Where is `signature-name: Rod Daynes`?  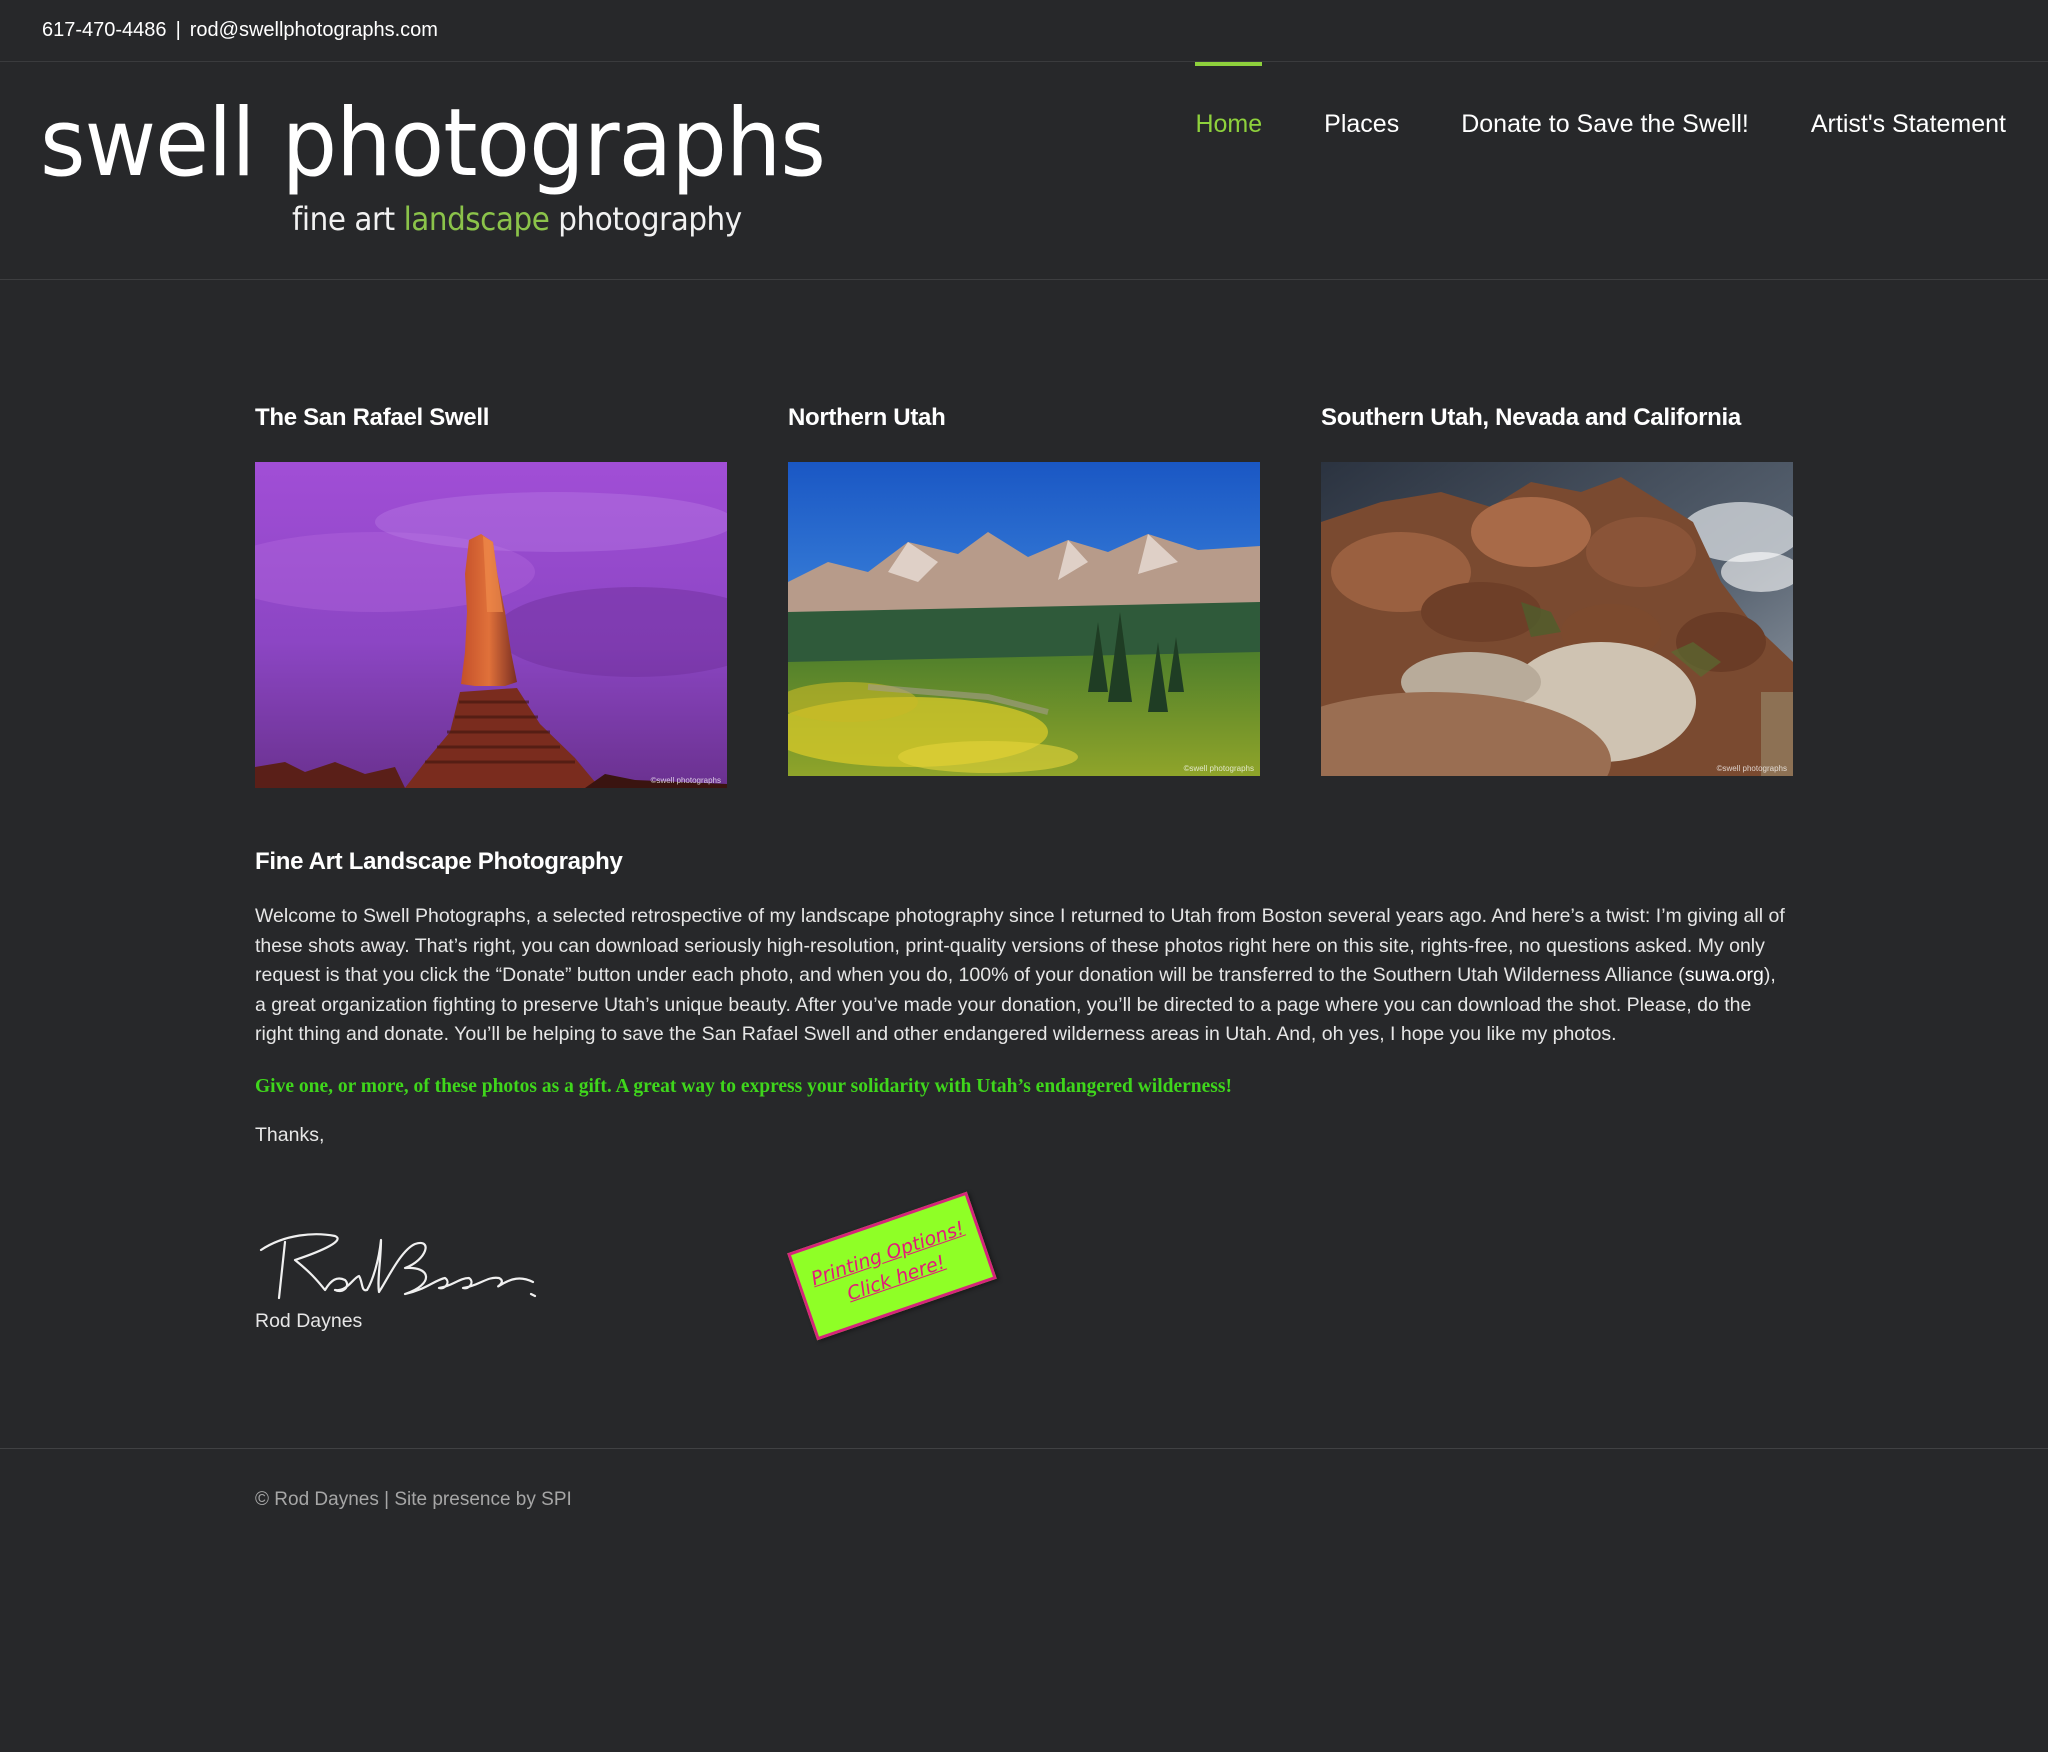
signature-name: Rod Daynes is located at coordinates (309, 1321).